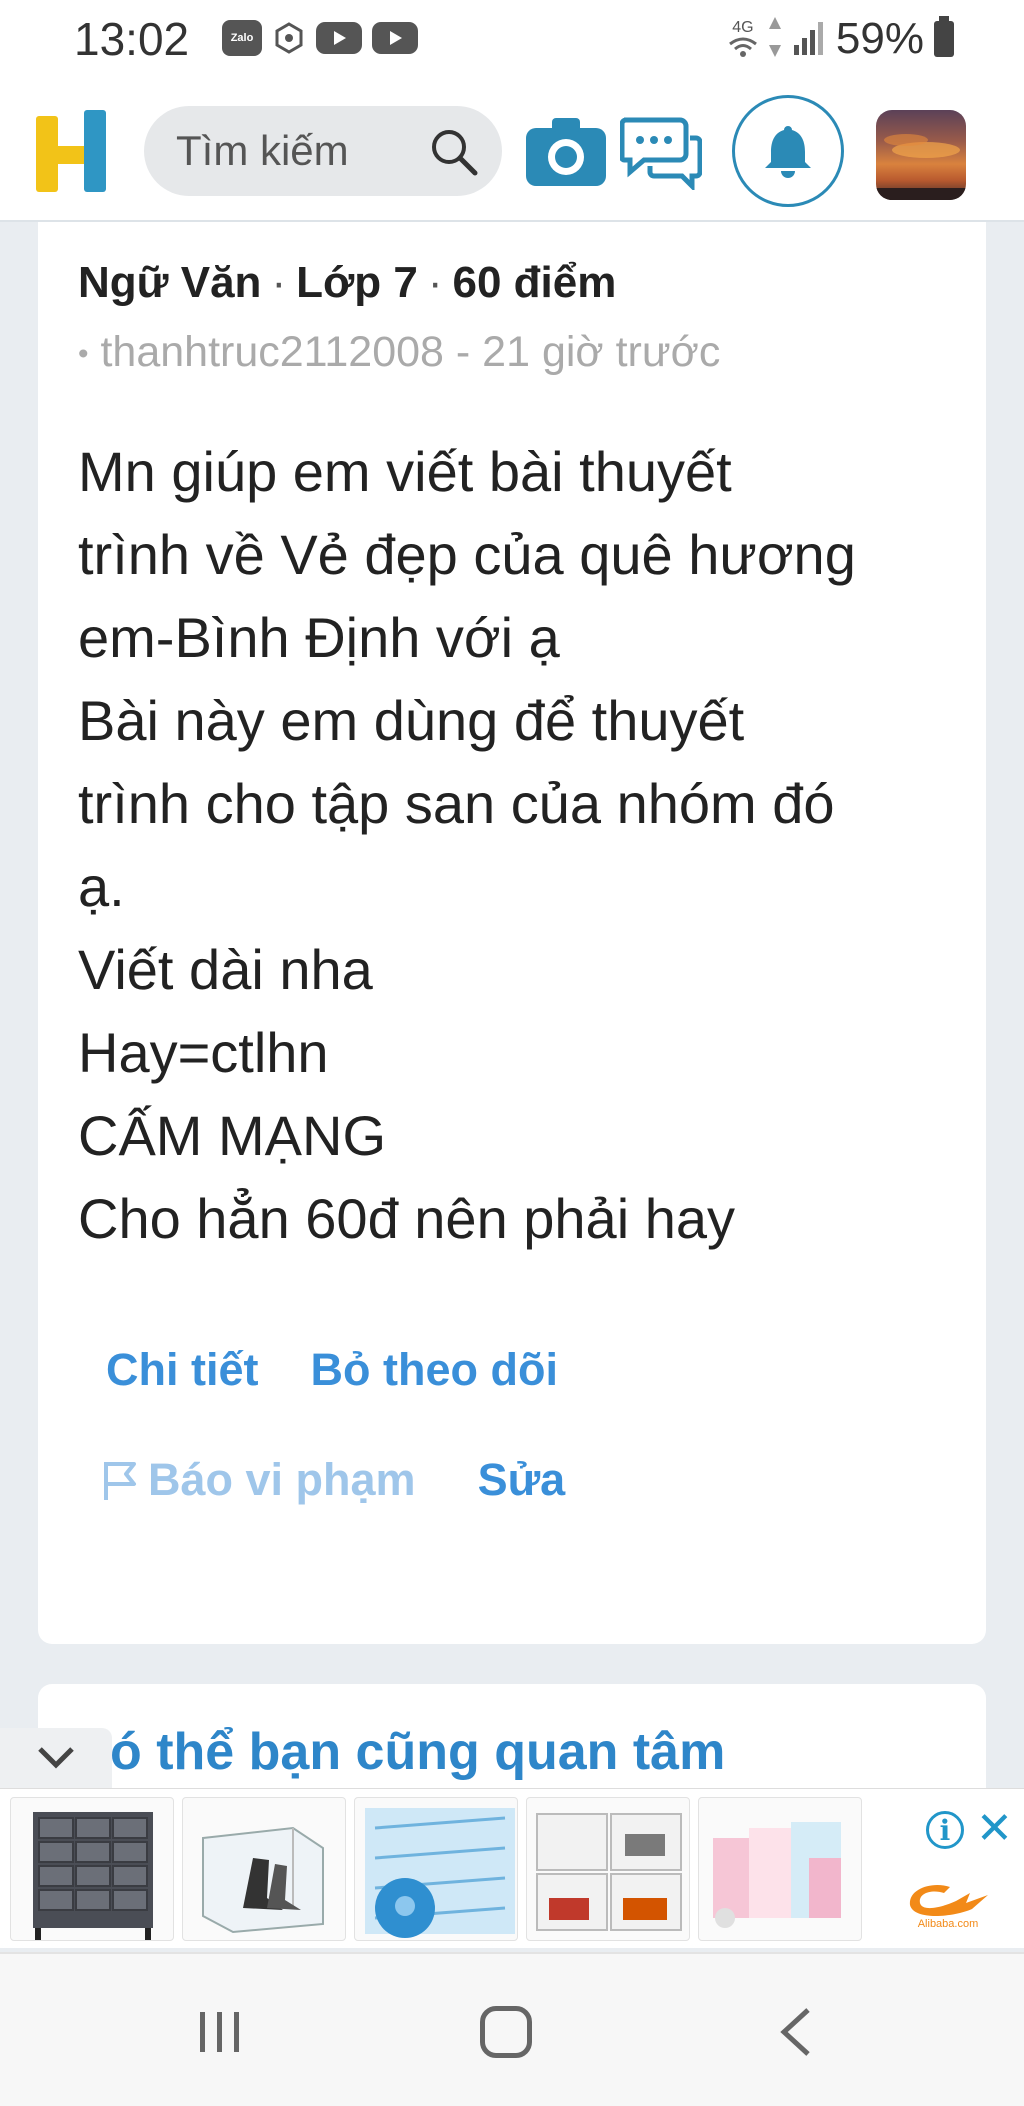 Image resolution: width=1024 pixels, height=2106 pixels. I want to click on ad-thumbnails, so click(436, 1869).